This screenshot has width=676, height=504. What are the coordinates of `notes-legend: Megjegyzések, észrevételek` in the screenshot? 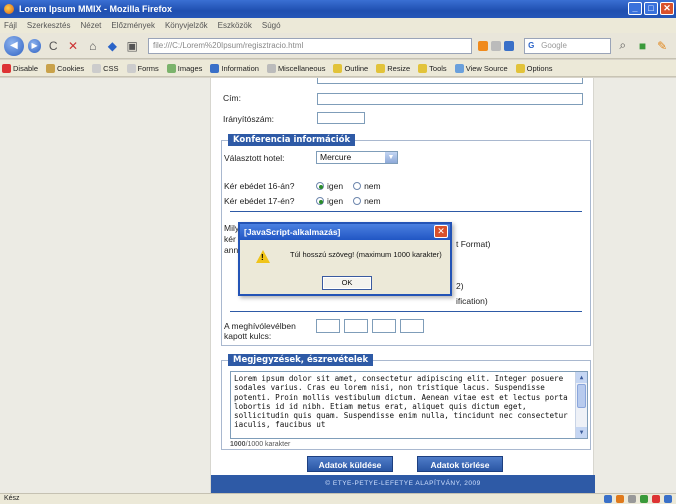 It's located at (301, 360).